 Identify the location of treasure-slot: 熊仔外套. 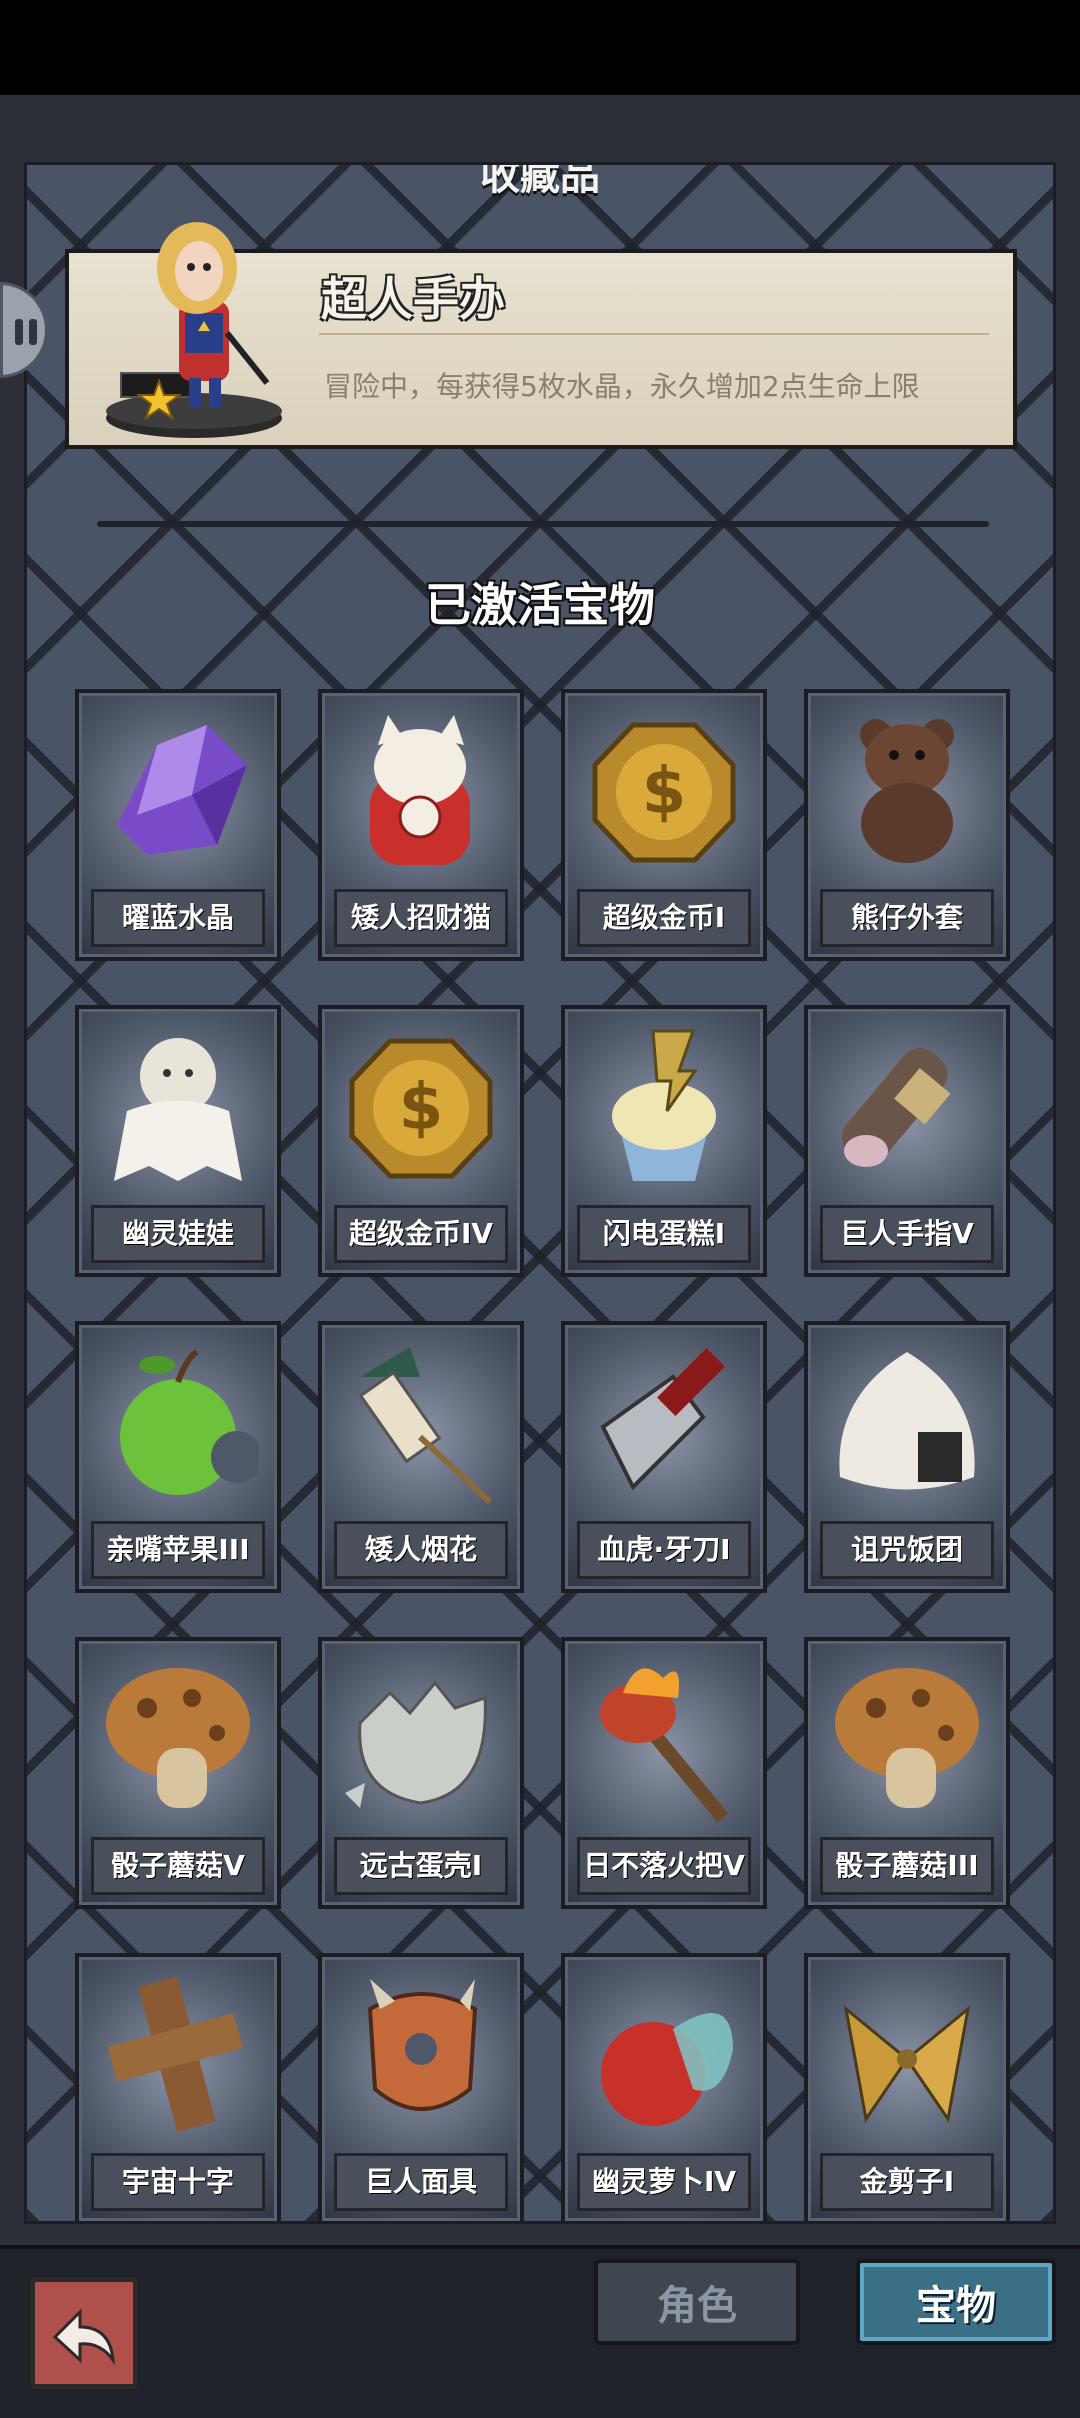
(907, 825).